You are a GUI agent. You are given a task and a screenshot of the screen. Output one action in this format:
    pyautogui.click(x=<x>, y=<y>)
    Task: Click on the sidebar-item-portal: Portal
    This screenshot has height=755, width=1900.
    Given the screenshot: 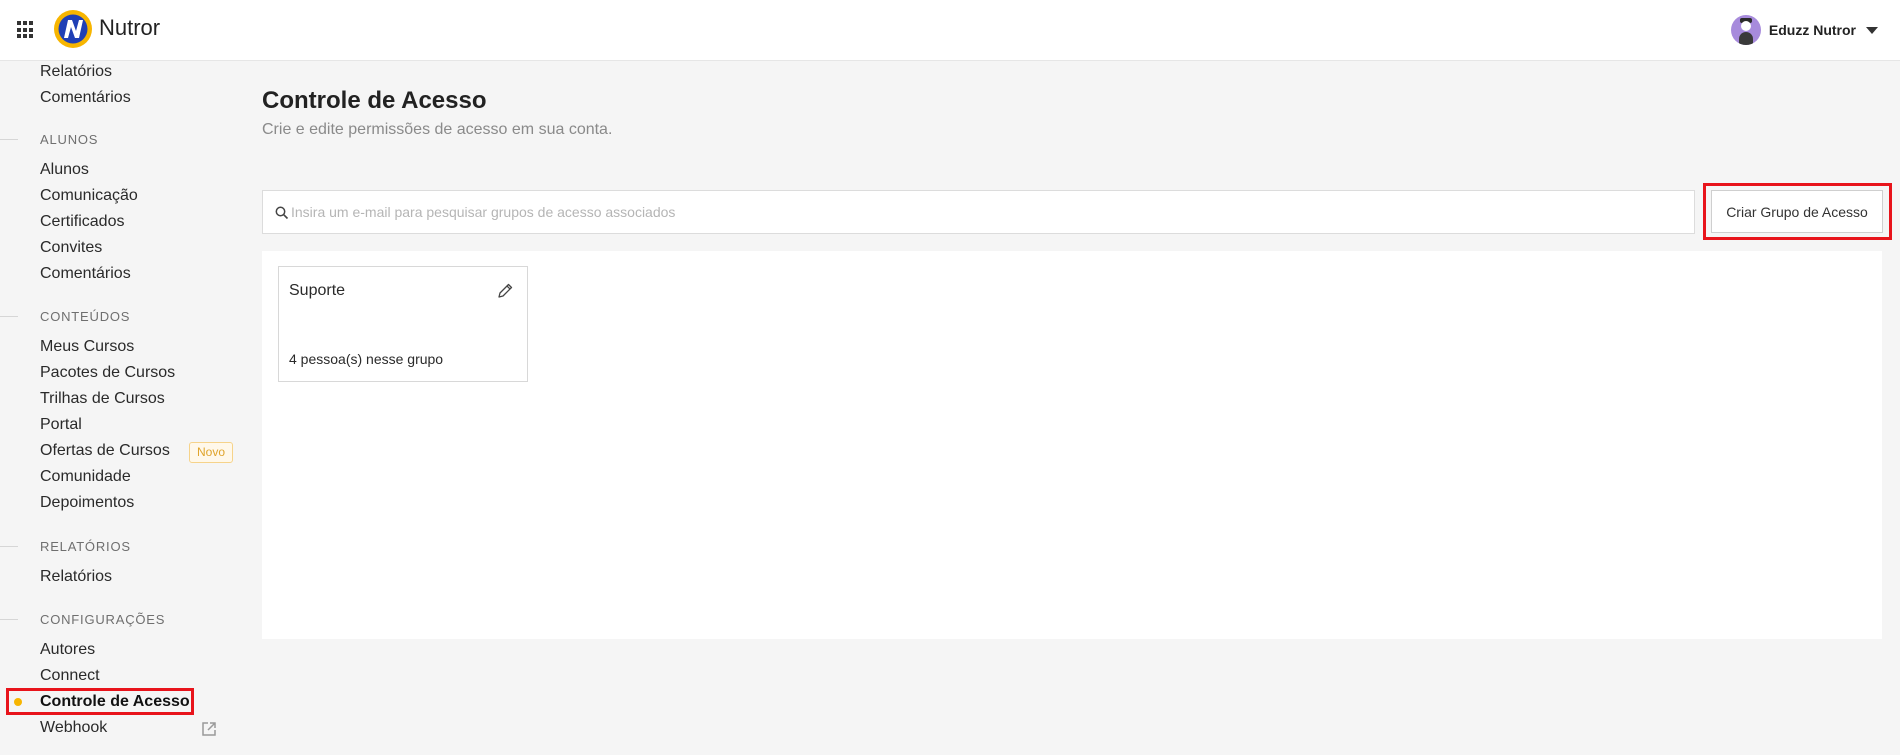 What is the action you would take?
    pyautogui.click(x=61, y=425)
    